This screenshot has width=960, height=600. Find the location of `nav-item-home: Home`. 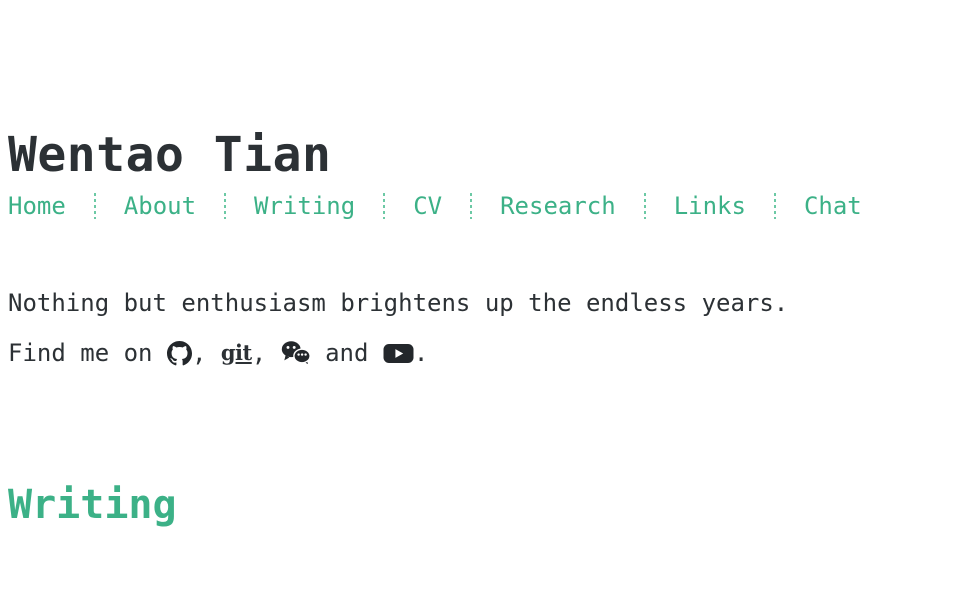

nav-item-home: Home is located at coordinates (37, 206).